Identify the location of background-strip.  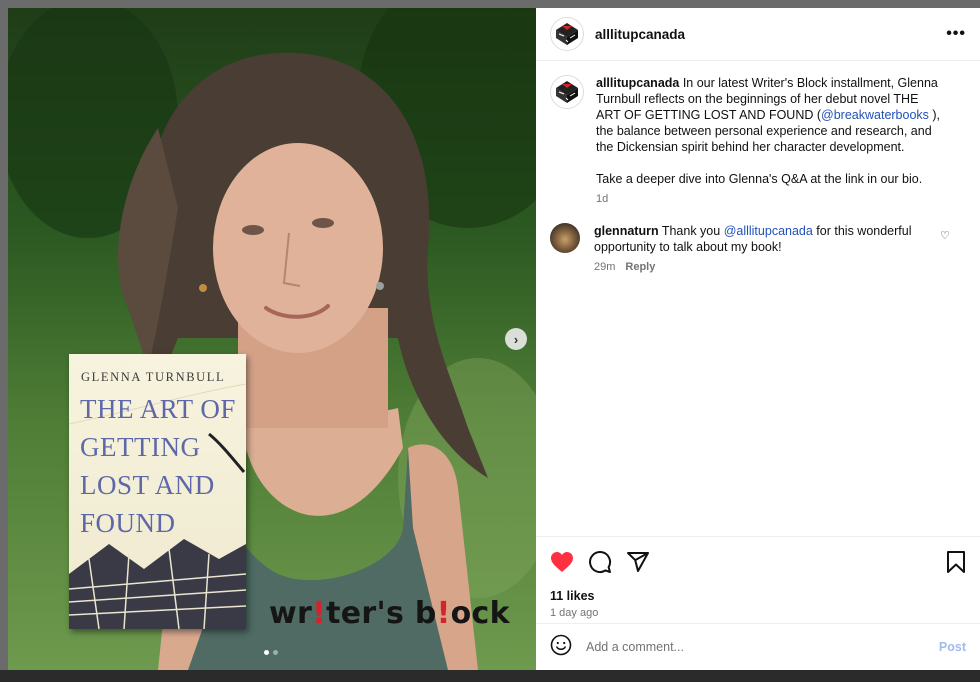
(490, 676).